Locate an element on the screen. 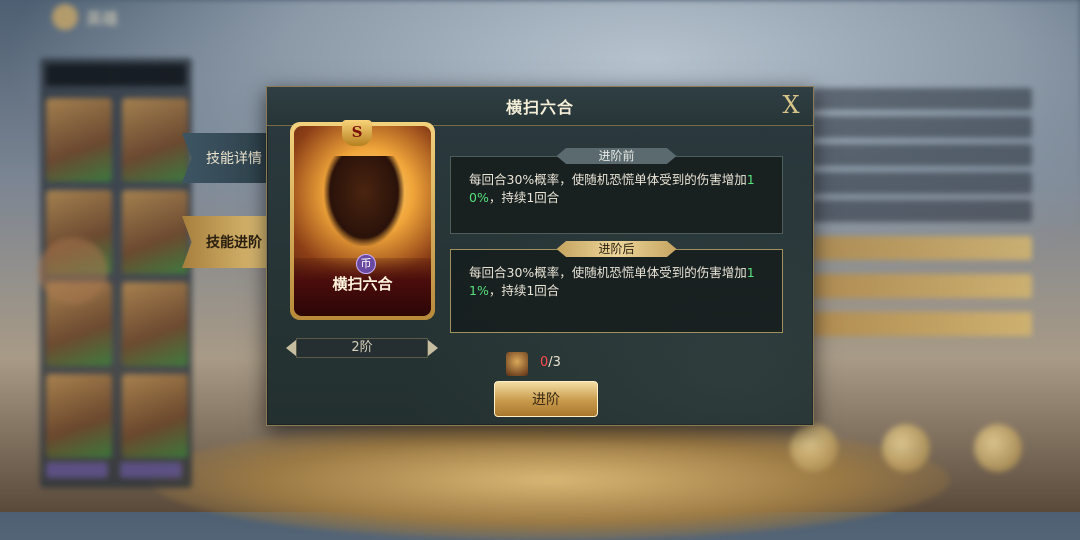 The height and width of the screenshot is (540, 1080). tab-skill-details: 技能详情 is located at coordinates (230, 158).